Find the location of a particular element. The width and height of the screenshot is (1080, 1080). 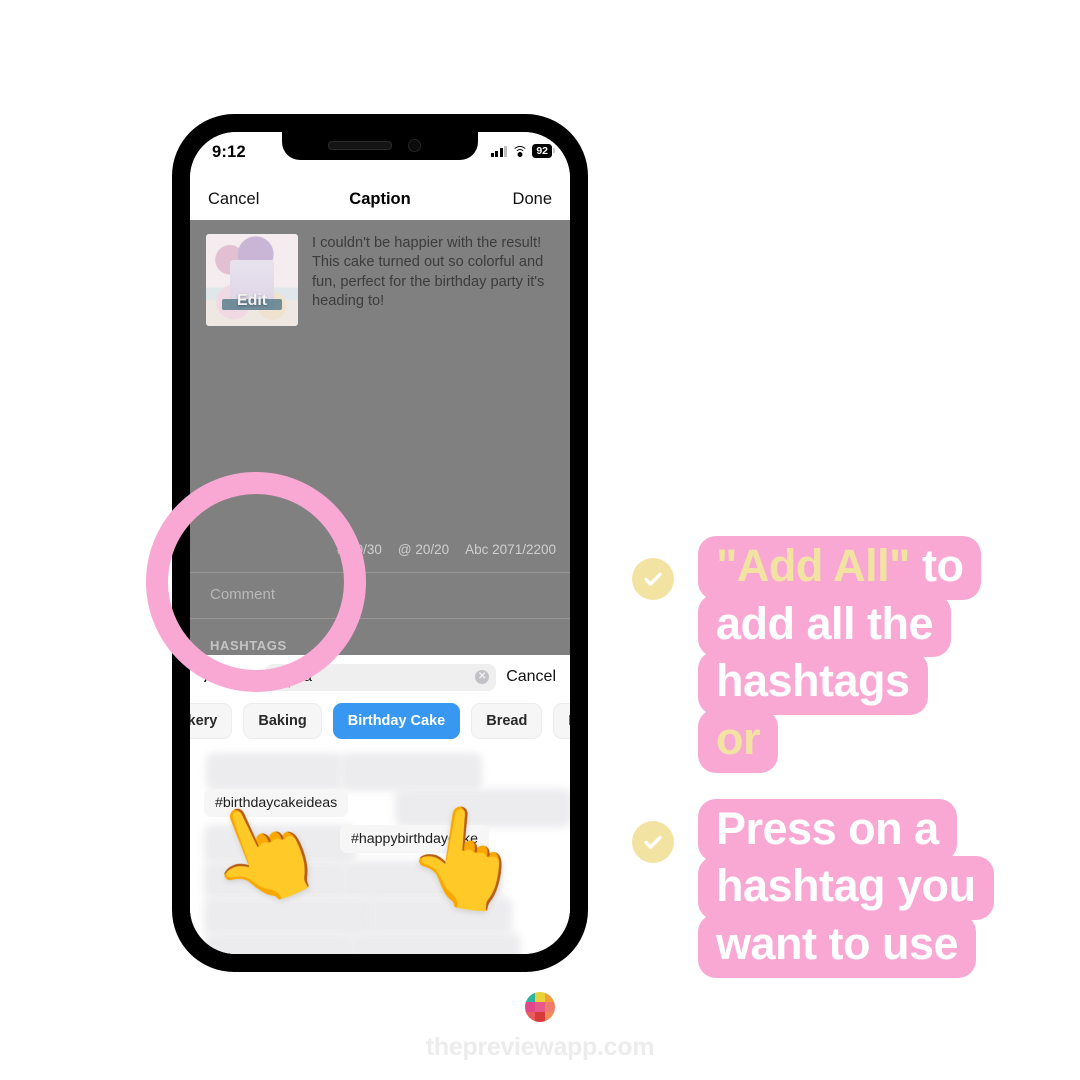

annotation-line: hashtags is located at coordinates (813, 683).